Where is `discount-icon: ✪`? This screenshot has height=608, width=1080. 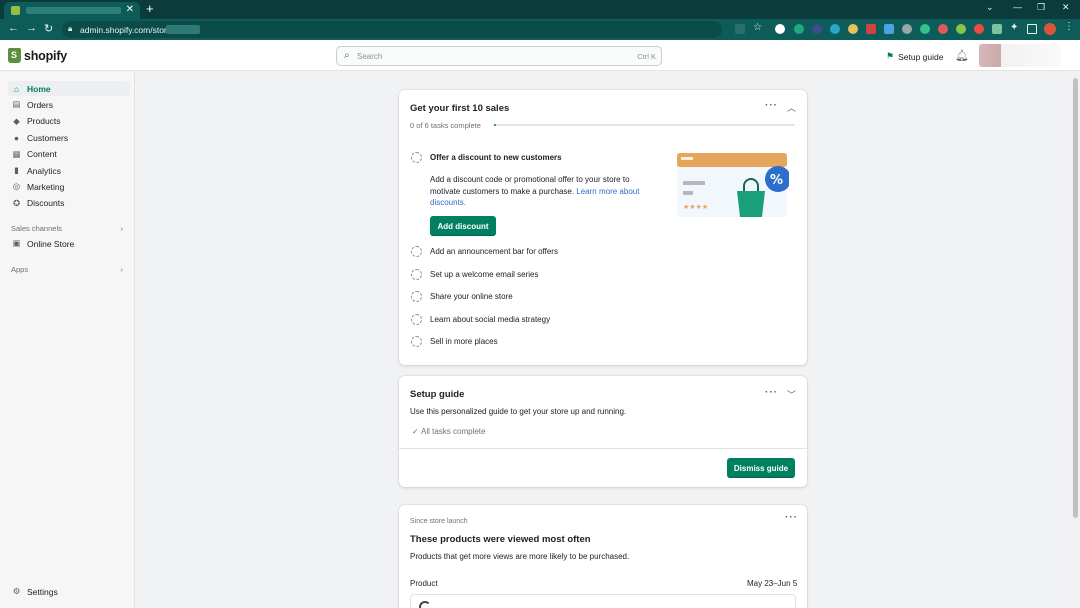
discount-icon: ✪ is located at coordinates (16, 202).